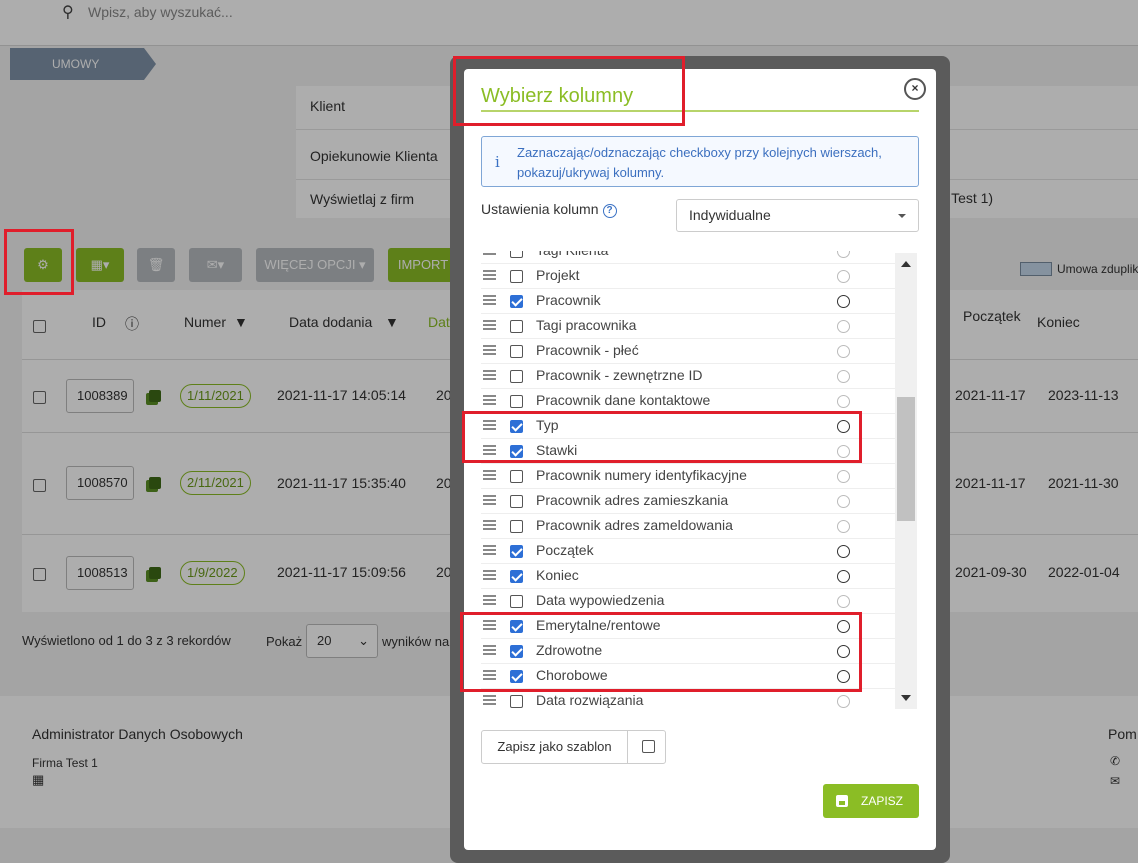 The width and height of the screenshot is (1138, 863). Describe the element at coordinates (730, 215) in the screenshot. I see `column-settings-value: Indywidualne` at that location.